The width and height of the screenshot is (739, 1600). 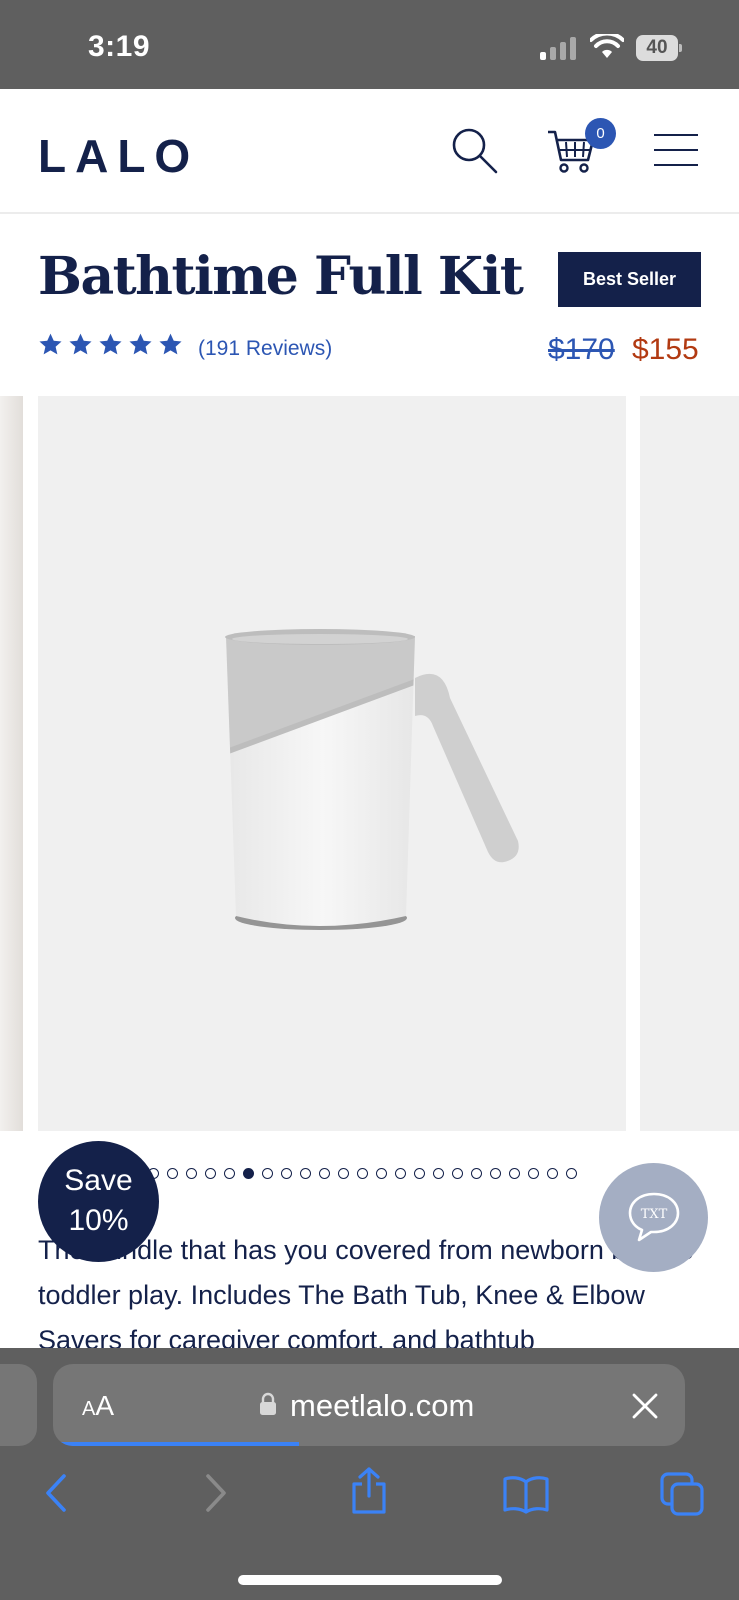 What do you see at coordinates (676, 150) in the screenshot?
I see `hamburger-menu-icon` at bounding box center [676, 150].